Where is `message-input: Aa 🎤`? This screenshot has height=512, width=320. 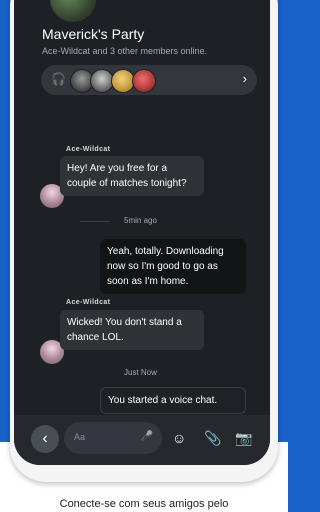 message-input: Aa 🎤 is located at coordinates (113, 438).